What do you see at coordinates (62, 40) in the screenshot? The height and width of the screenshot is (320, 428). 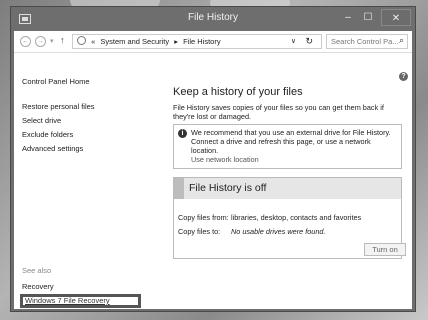 I see `up-button: ↑` at bounding box center [62, 40].